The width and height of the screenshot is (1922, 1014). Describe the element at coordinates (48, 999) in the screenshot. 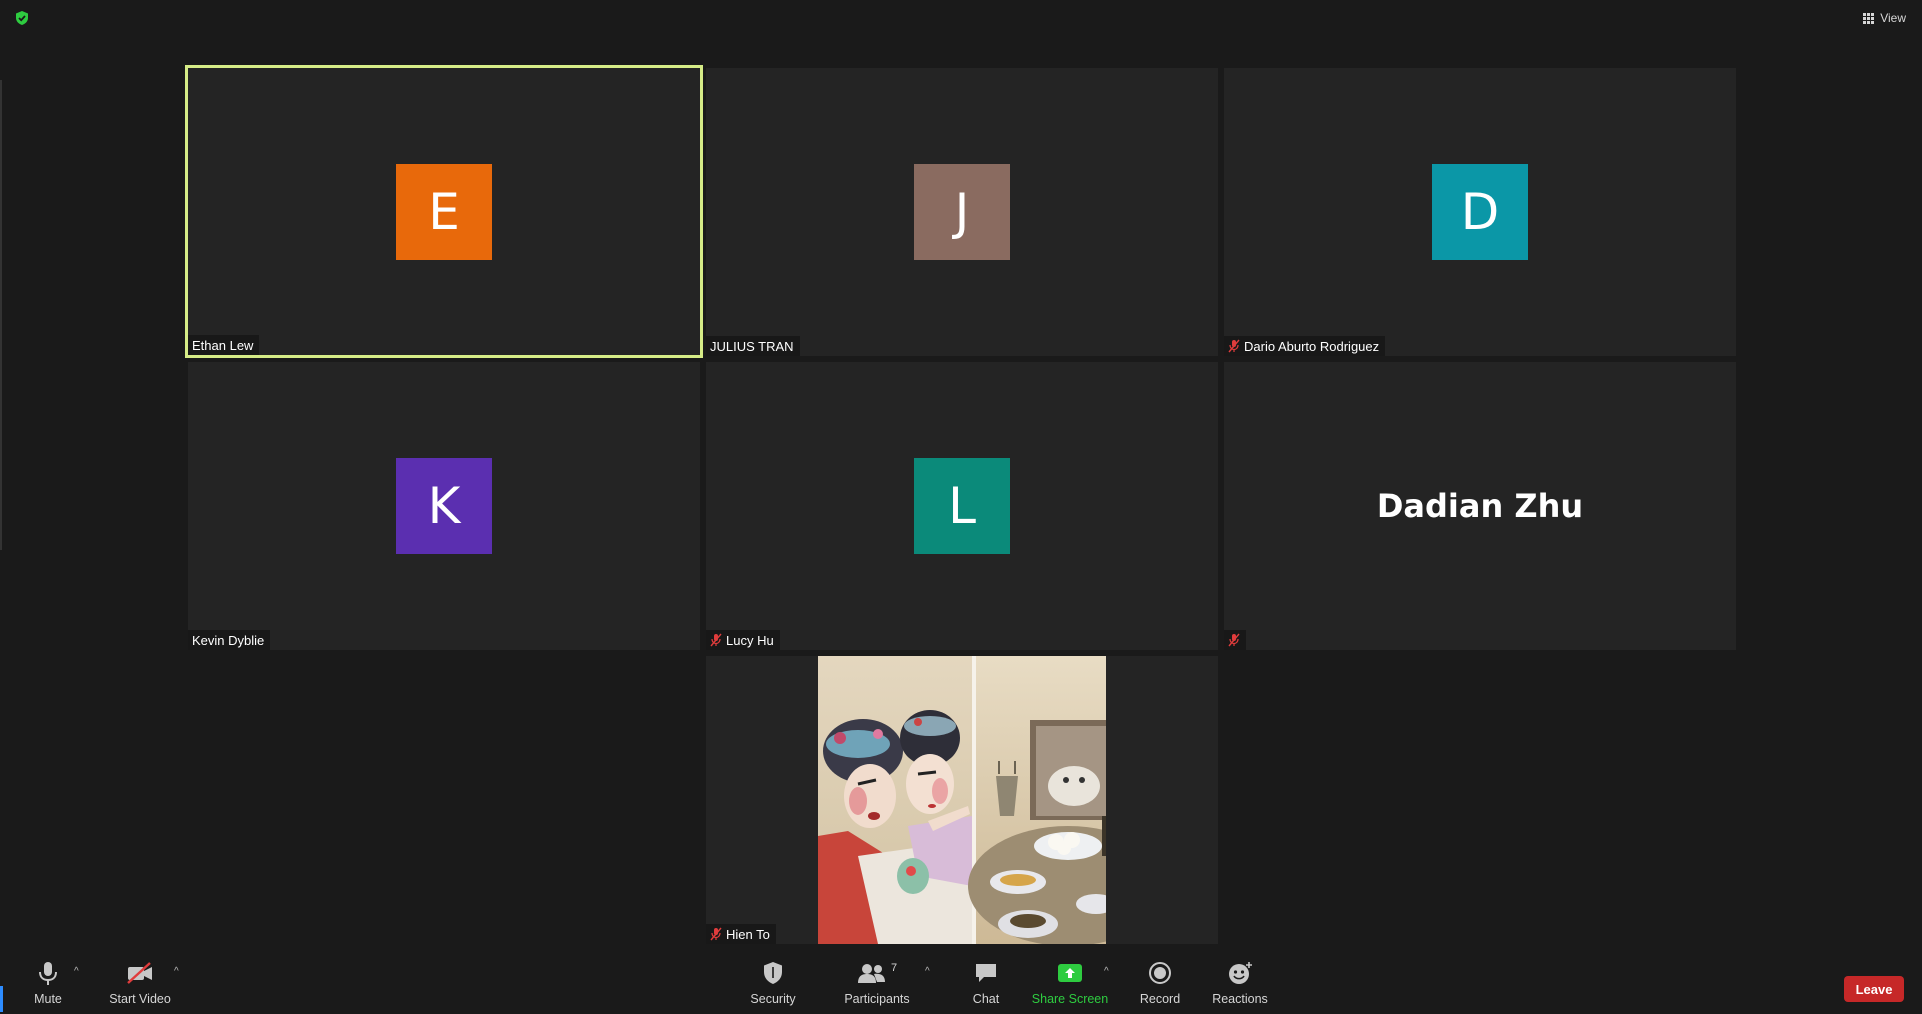

I see `mute-label: Mute` at that location.